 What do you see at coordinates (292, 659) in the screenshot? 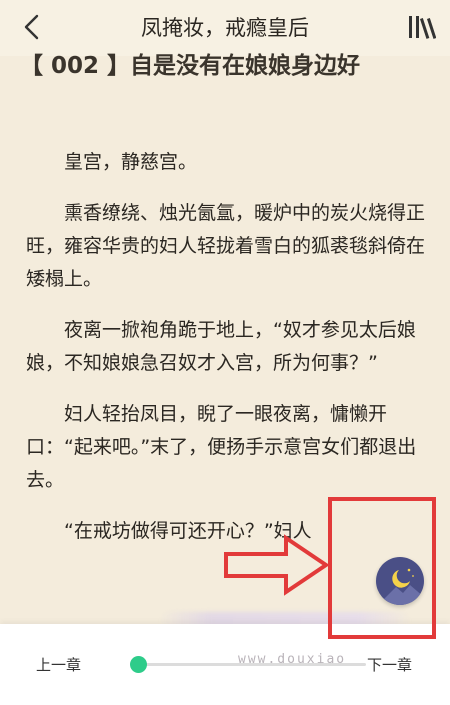
I see `watermark-text: www.douxiao` at bounding box center [292, 659].